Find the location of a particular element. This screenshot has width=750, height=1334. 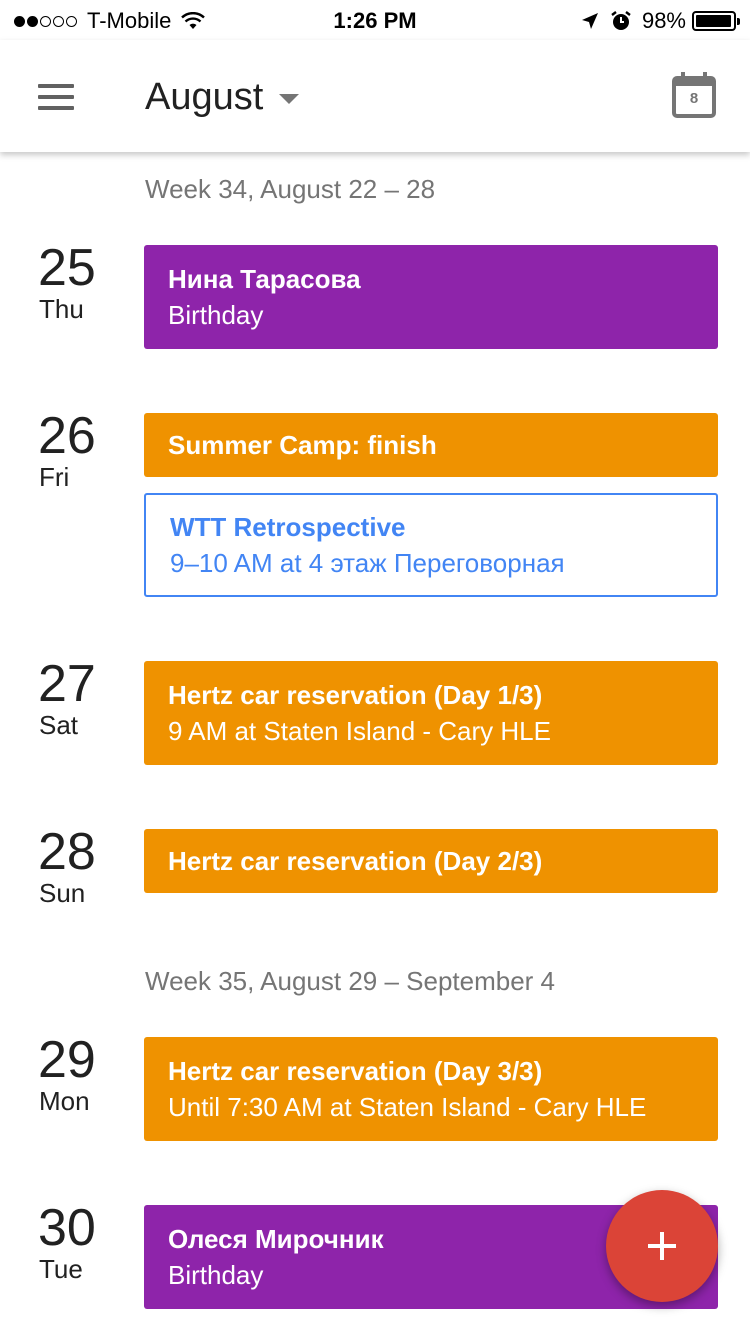

status-right: 98% is located at coordinates (655, 21).